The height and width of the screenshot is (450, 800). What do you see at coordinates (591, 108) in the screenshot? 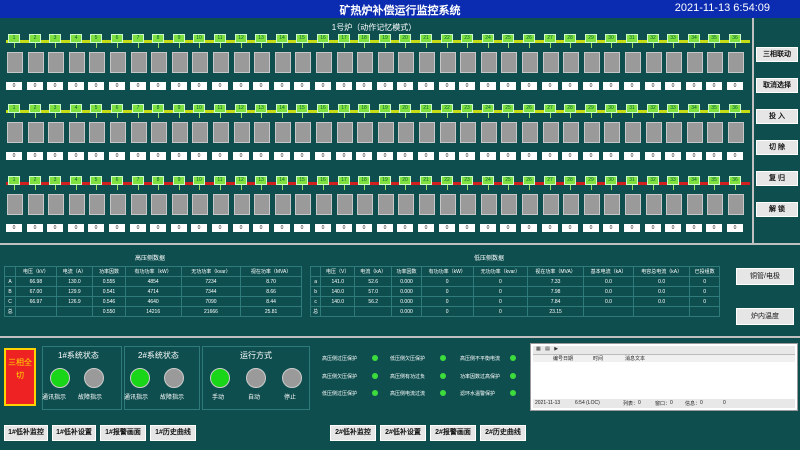
I see `capacitor-number: 29` at bounding box center [591, 108].